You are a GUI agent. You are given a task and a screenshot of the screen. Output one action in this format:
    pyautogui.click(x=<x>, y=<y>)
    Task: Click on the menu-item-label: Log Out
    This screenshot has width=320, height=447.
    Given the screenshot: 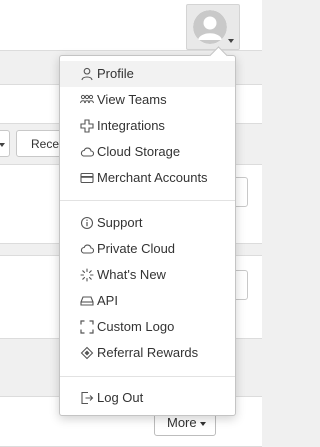 What is the action you would take?
    pyautogui.click(x=120, y=397)
    